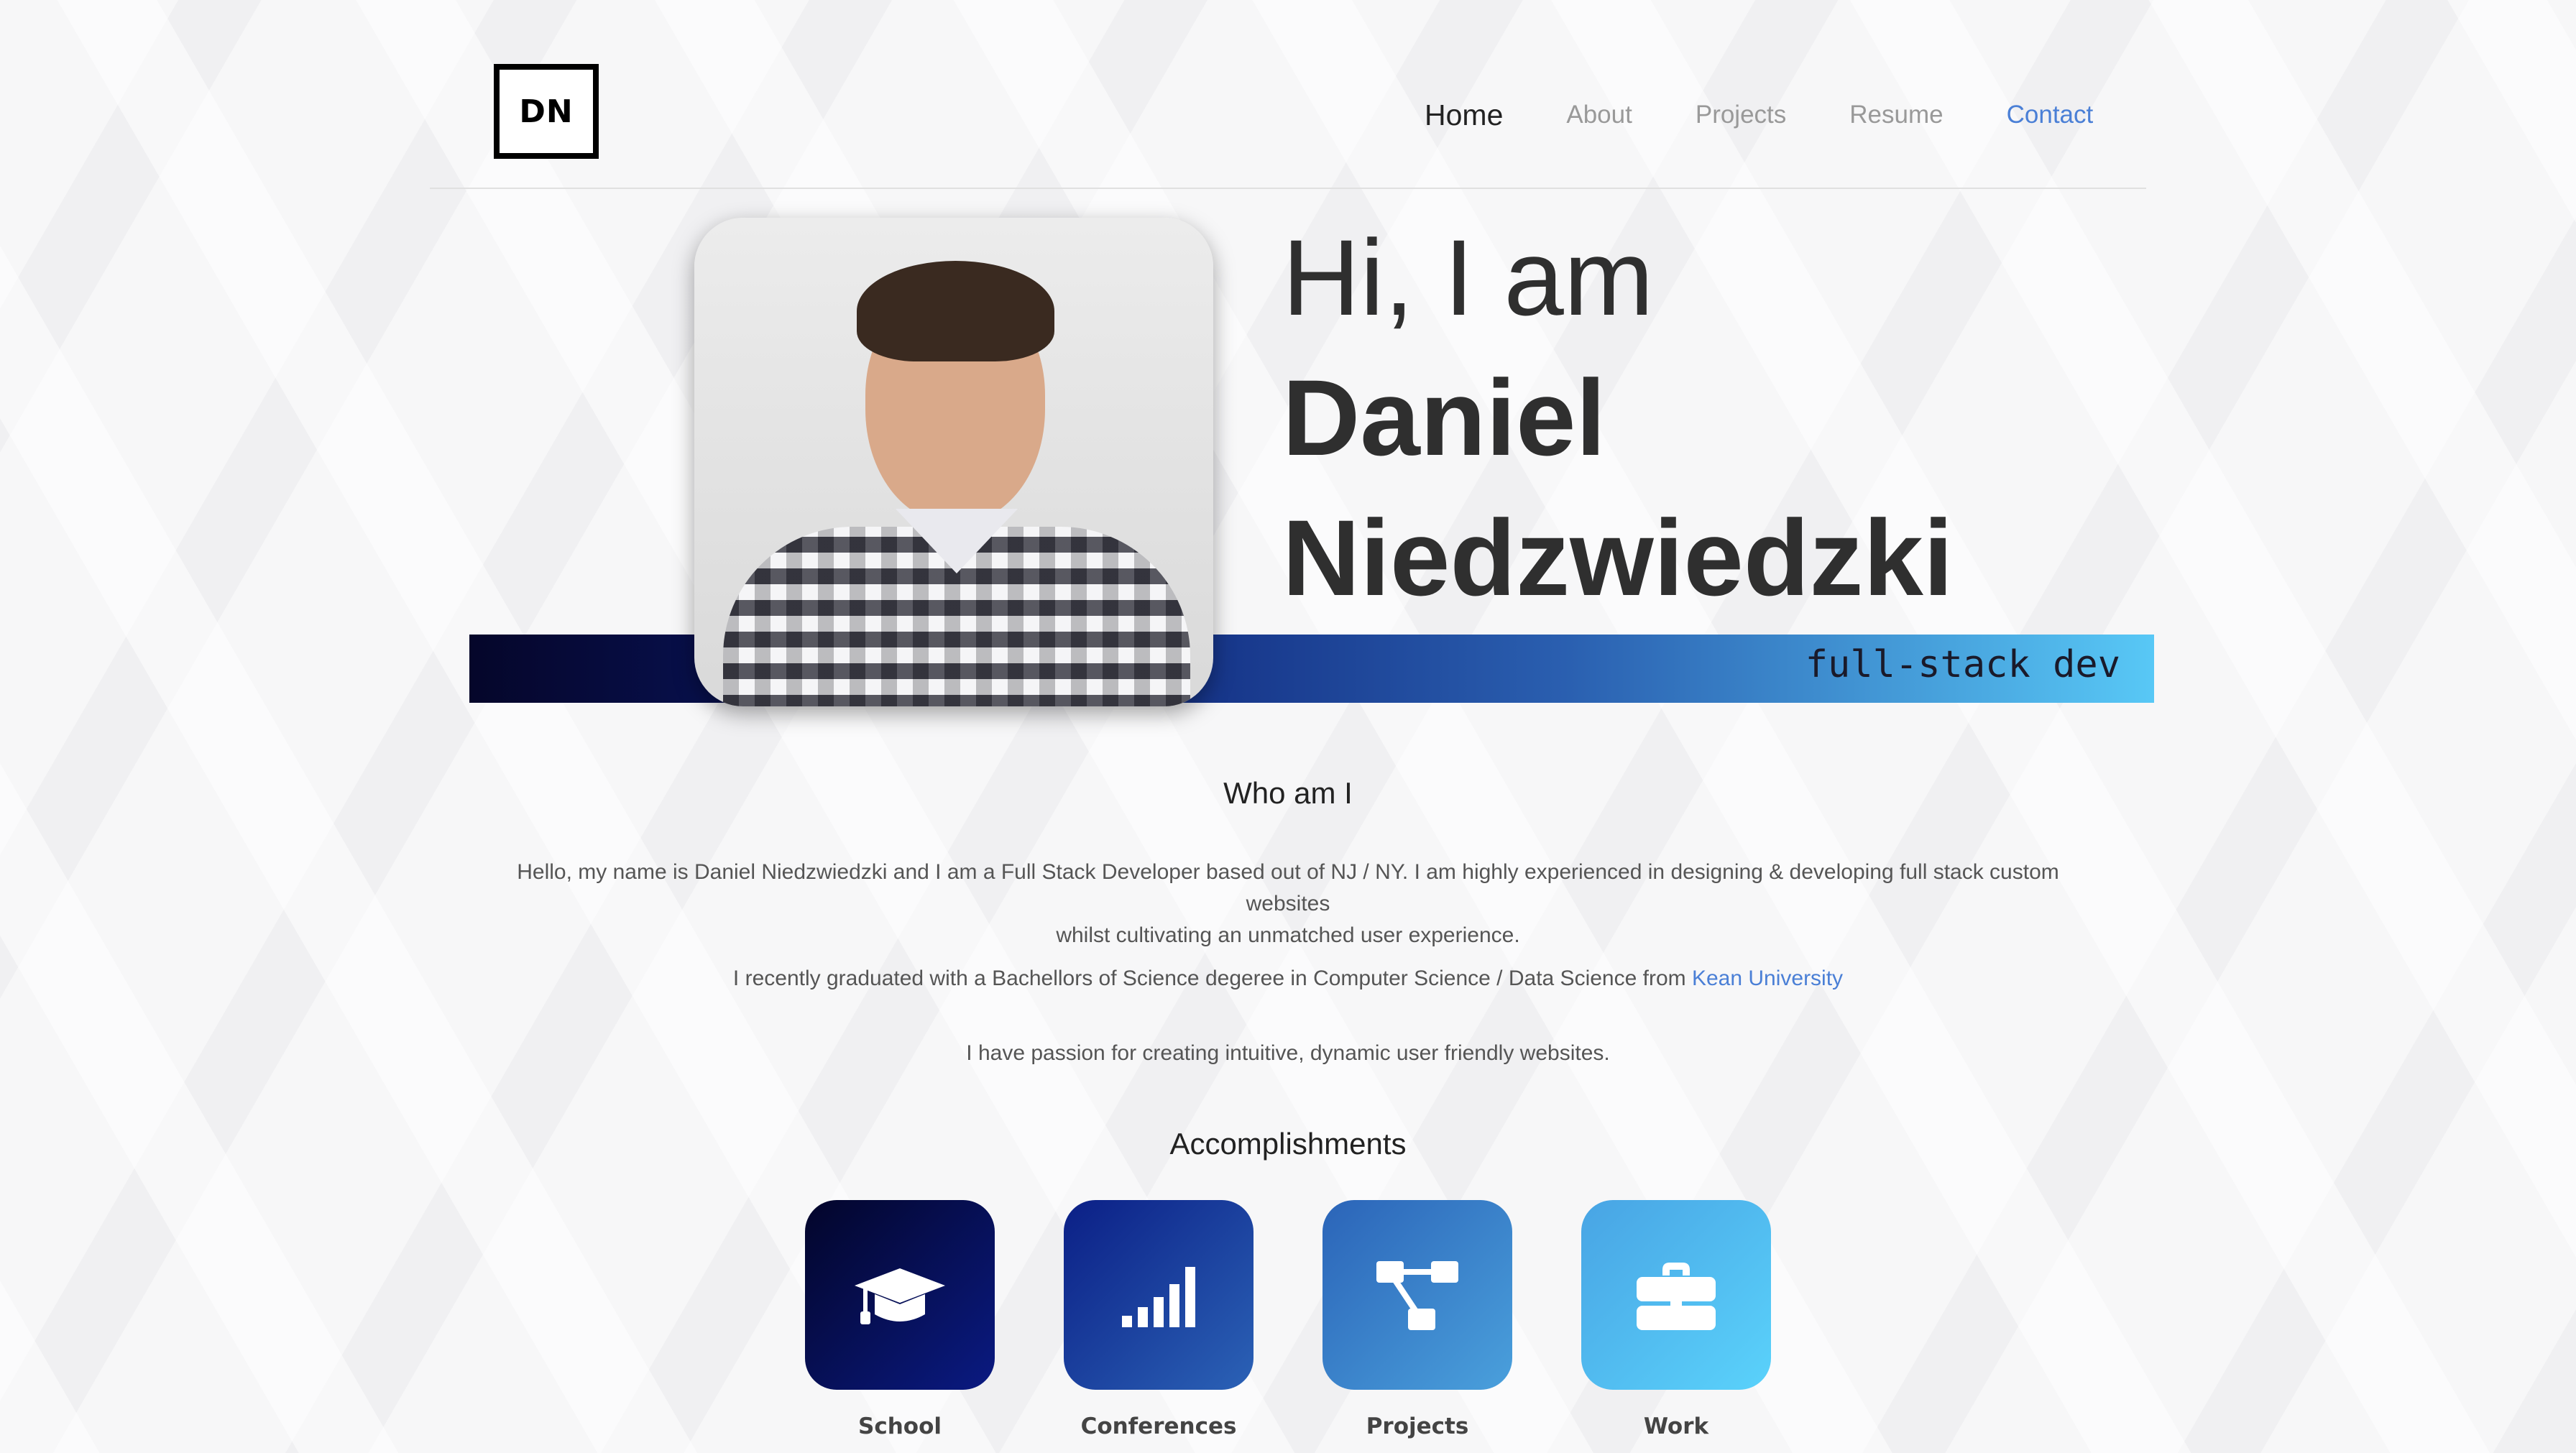  I want to click on project-diagram-icon, so click(1417, 1295).